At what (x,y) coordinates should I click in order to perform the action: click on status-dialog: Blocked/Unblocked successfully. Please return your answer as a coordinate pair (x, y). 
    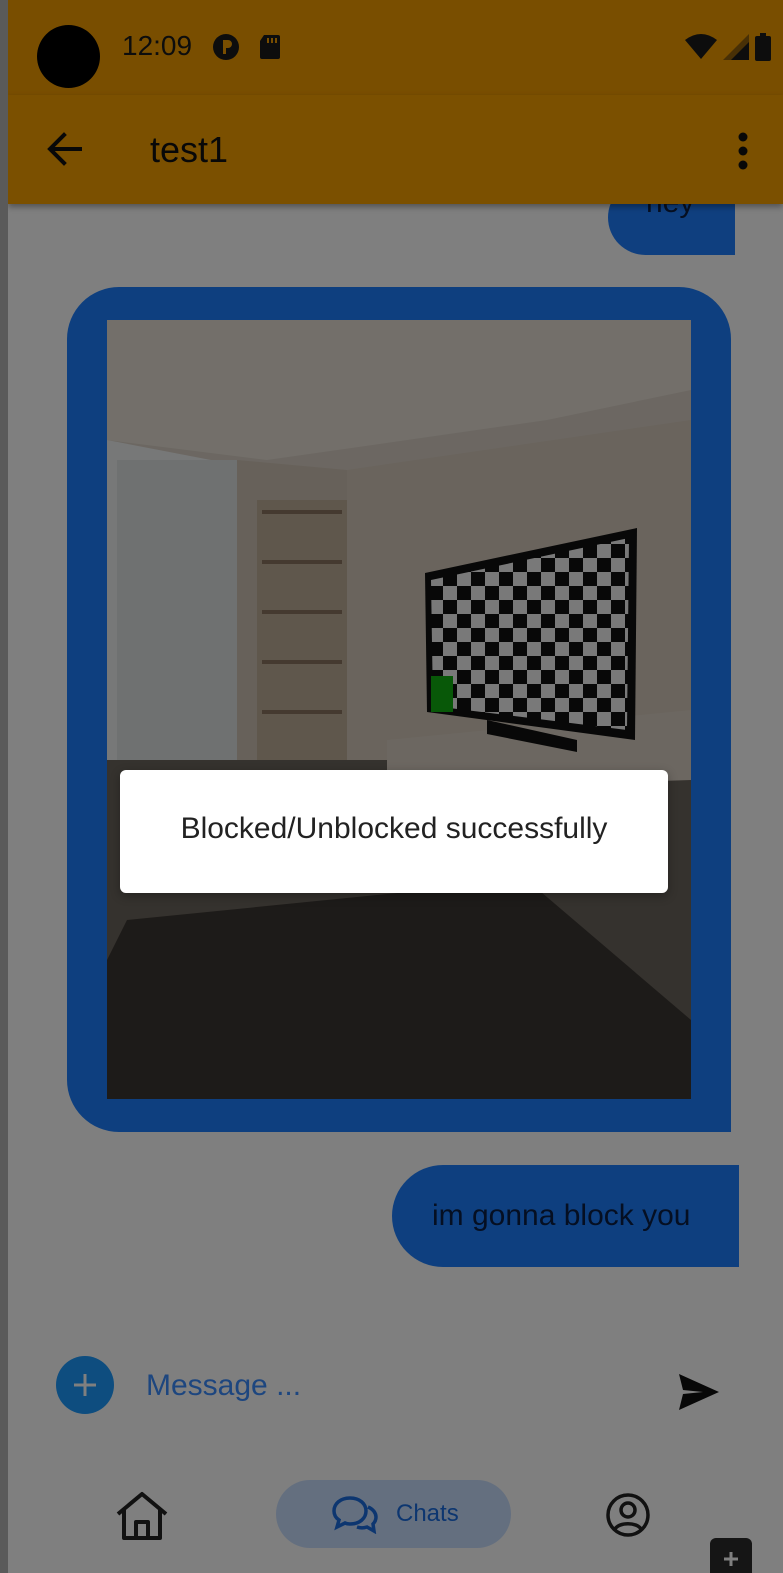
    Looking at the image, I should click on (394, 831).